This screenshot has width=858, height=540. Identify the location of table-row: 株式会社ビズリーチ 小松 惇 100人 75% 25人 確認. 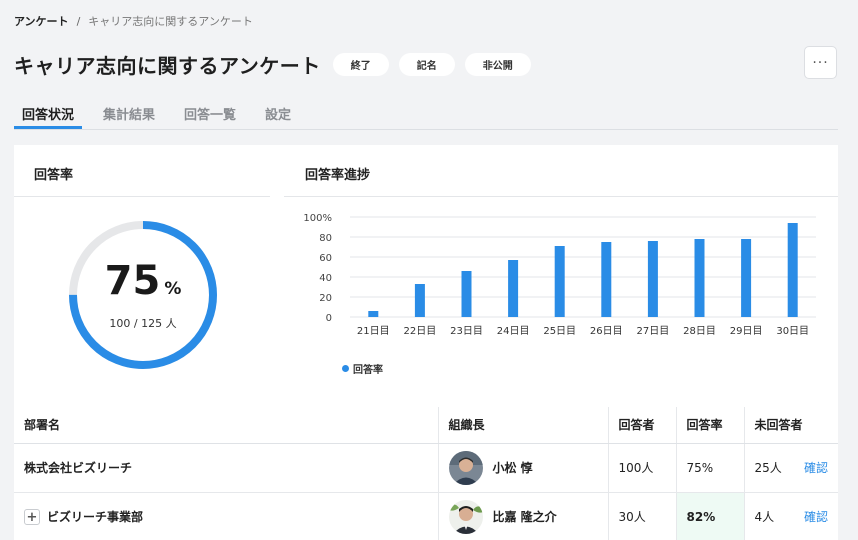
(426, 468).